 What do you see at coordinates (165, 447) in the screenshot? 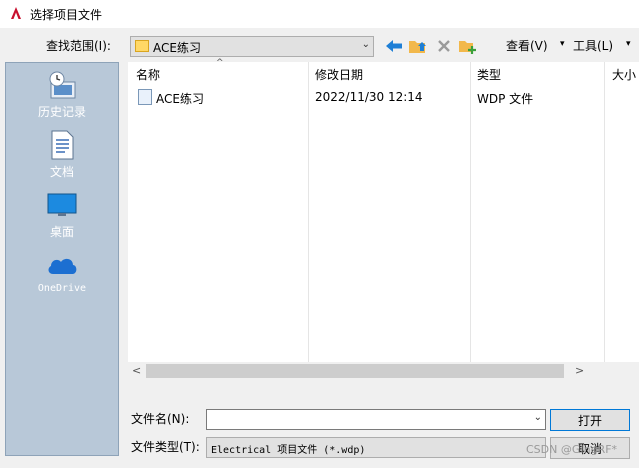
I see `filetype-label: 文件类型(T):` at bounding box center [165, 447].